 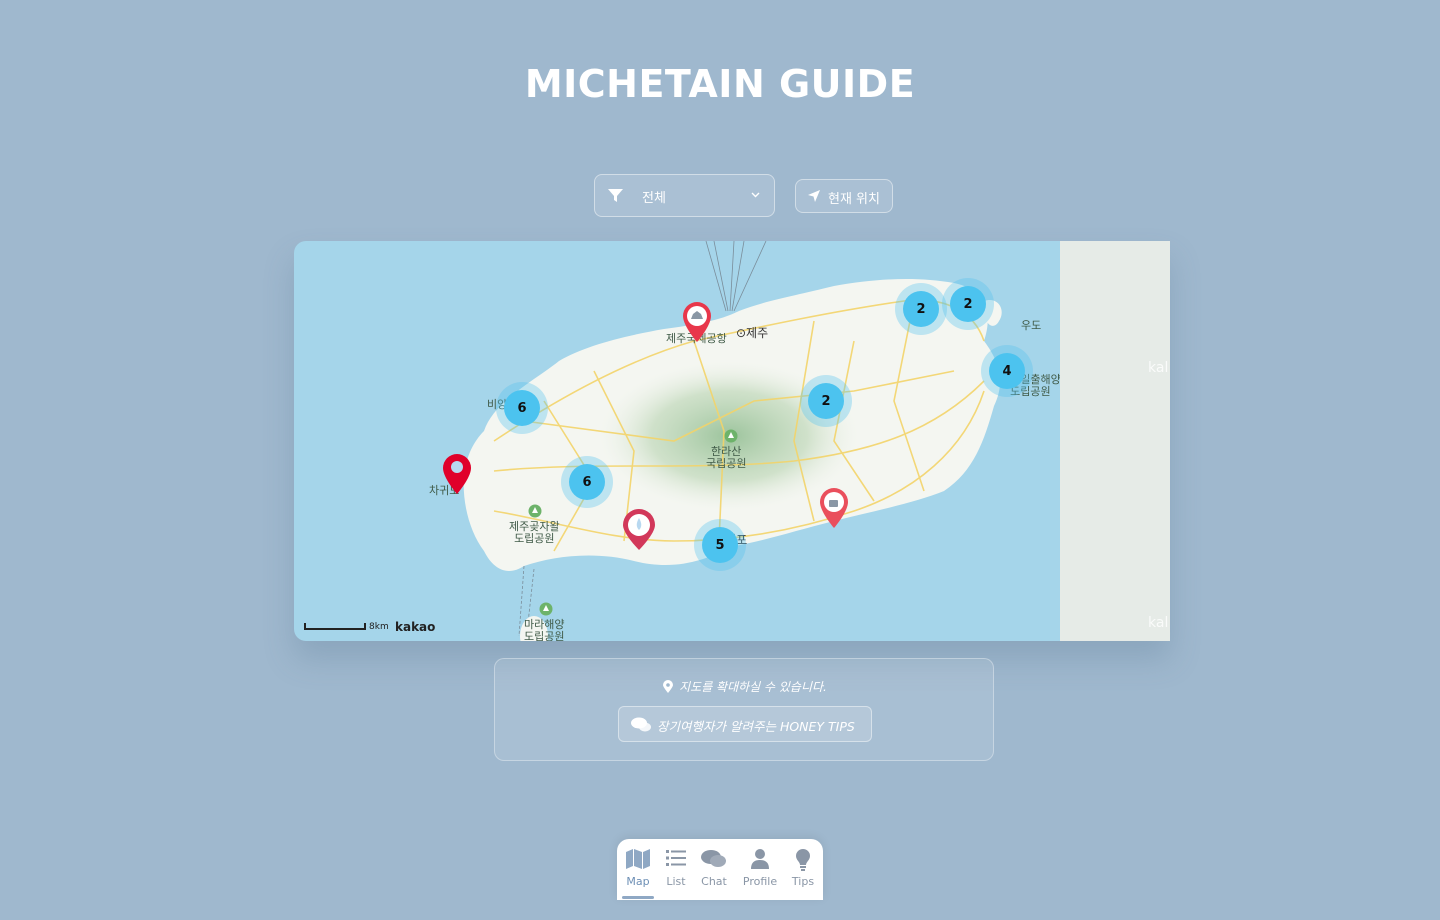 What do you see at coordinates (615, 195) in the screenshot?
I see `filter-icon` at bounding box center [615, 195].